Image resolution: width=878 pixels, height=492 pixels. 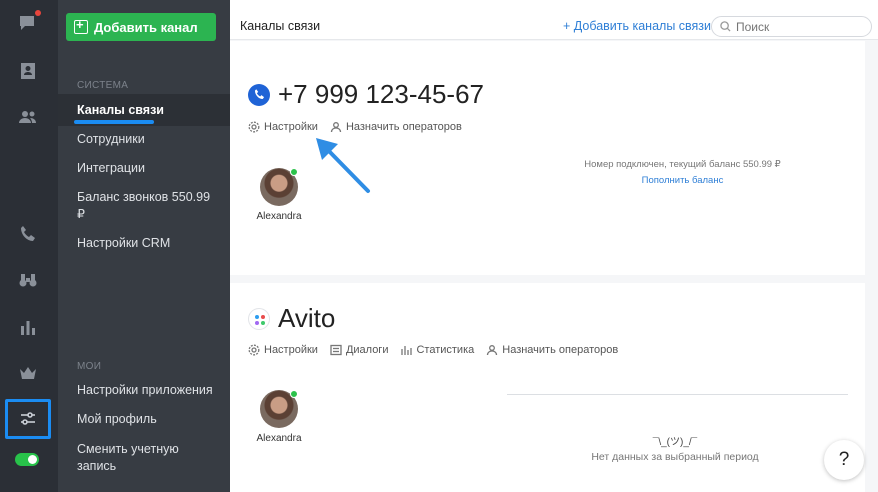 What do you see at coordinates (29, 246) in the screenshot?
I see `icon-rail` at bounding box center [29, 246].